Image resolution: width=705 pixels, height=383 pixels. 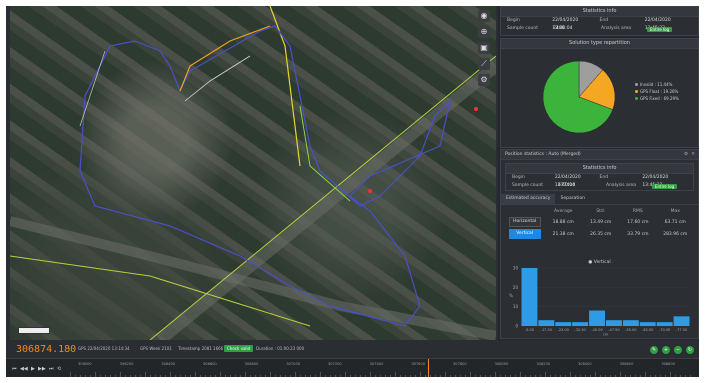 I want to click on gps-week: GPS Week 2101, so click(x=156, y=348).